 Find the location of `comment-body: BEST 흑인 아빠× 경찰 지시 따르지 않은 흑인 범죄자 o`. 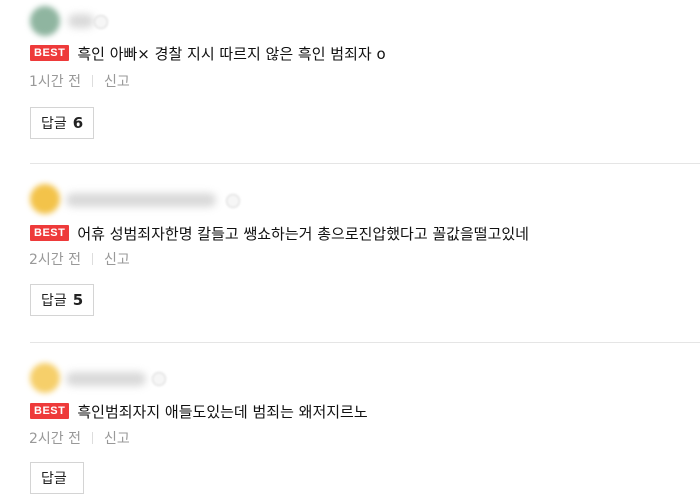

comment-body: BEST 흑인 아빠× 경찰 지시 따르지 않은 흑인 범죄자 o is located at coordinates (208, 53).